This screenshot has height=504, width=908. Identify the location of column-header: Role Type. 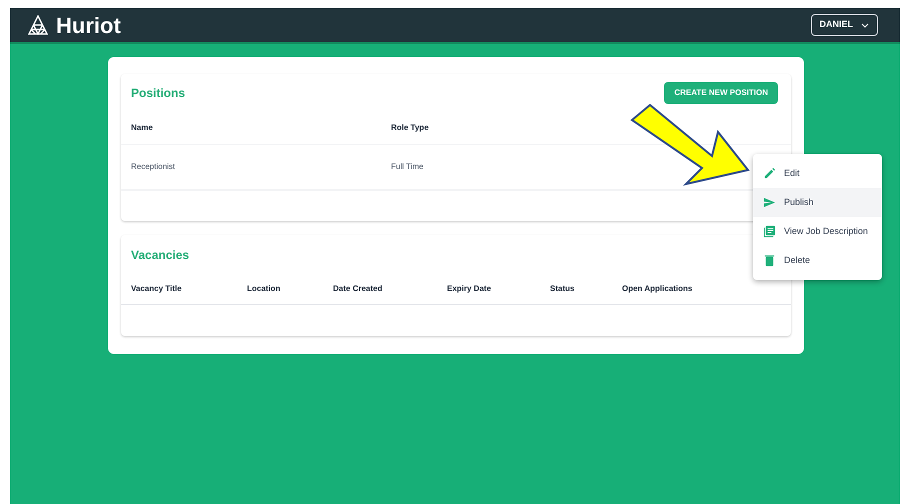
(410, 128).